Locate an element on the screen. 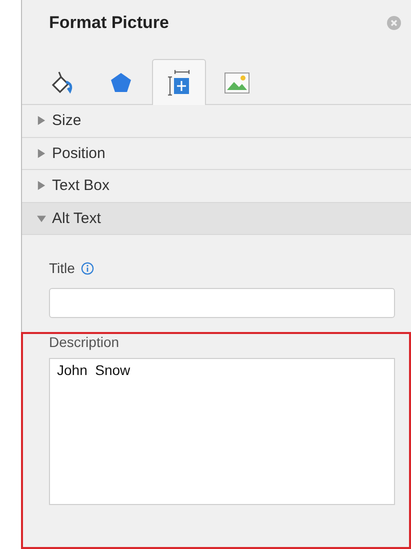 This screenshot has height=549, width=411. field-label: Description is located at coordinates (84, 342).